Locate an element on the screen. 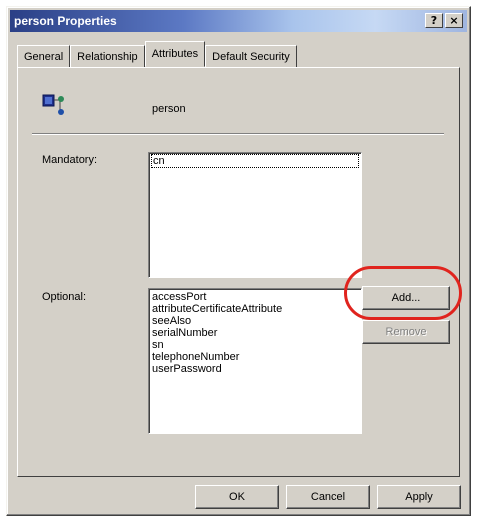 The height and width of the screenshot is (522, 477). remove-button: Remove is located at coordinates (406, 332).